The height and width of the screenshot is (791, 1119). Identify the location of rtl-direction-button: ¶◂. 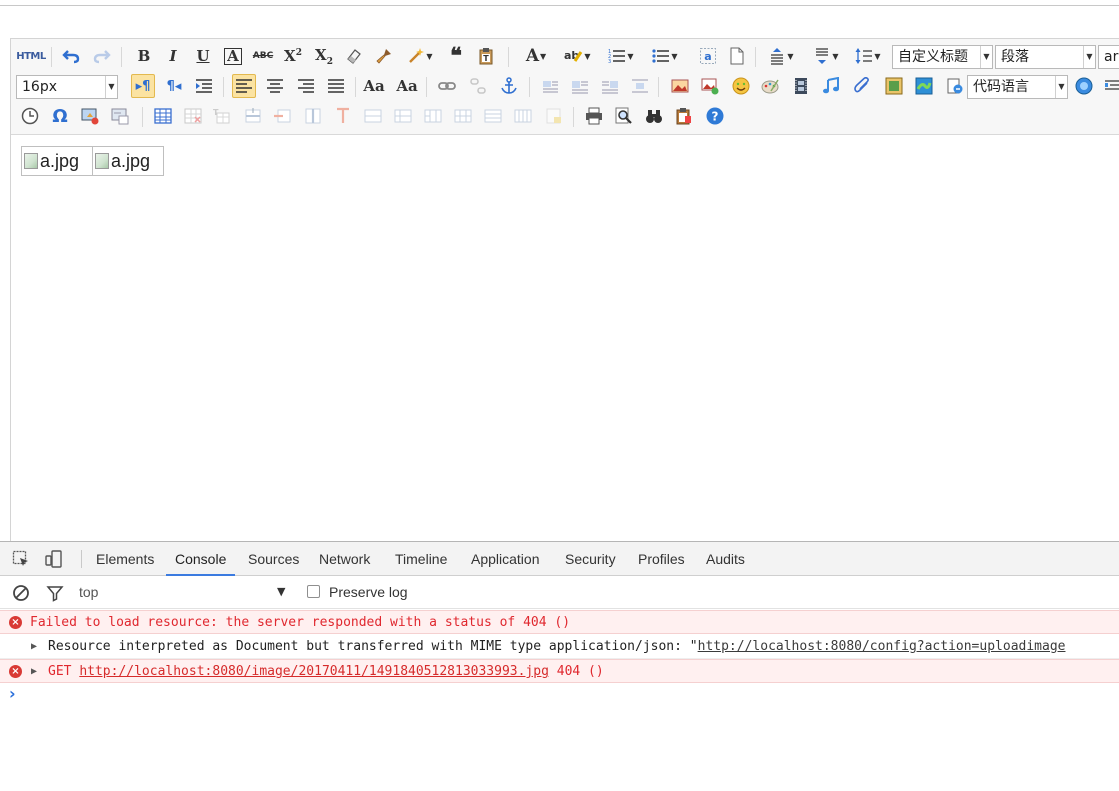
(174, 86).